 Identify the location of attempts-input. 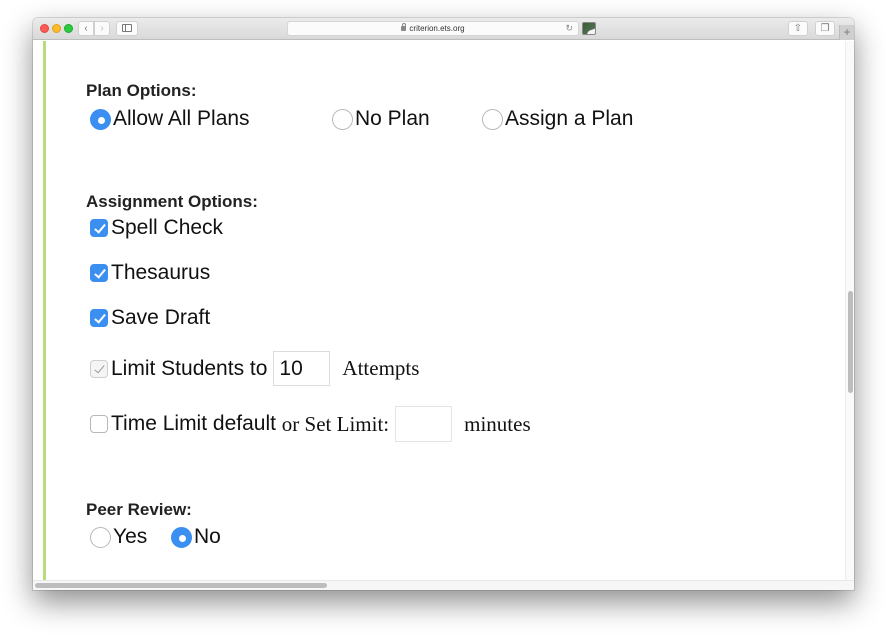
(302, 368).